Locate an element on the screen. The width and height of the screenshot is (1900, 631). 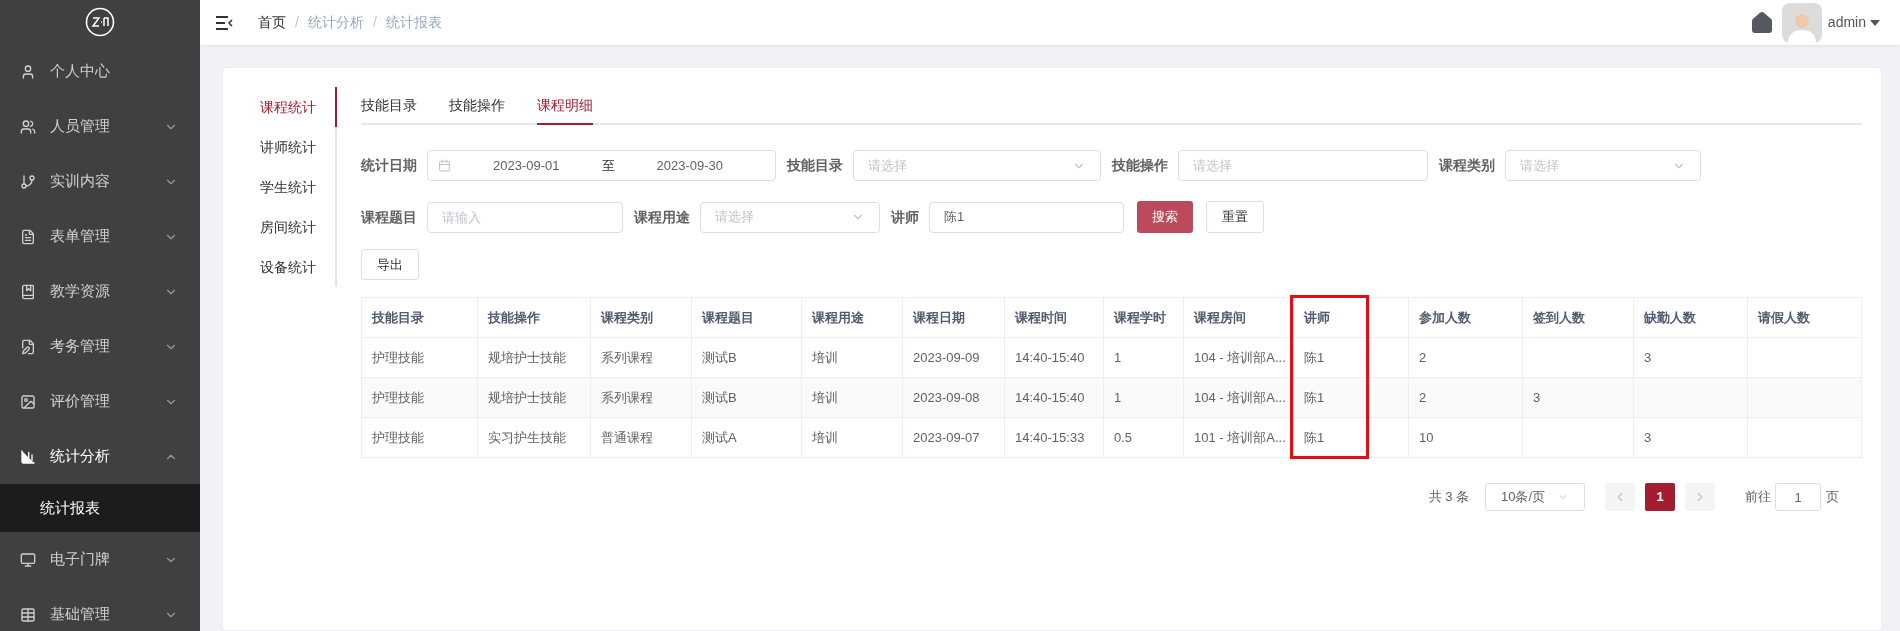
column-header: 技能目录 is located at coordinates (419, 317).